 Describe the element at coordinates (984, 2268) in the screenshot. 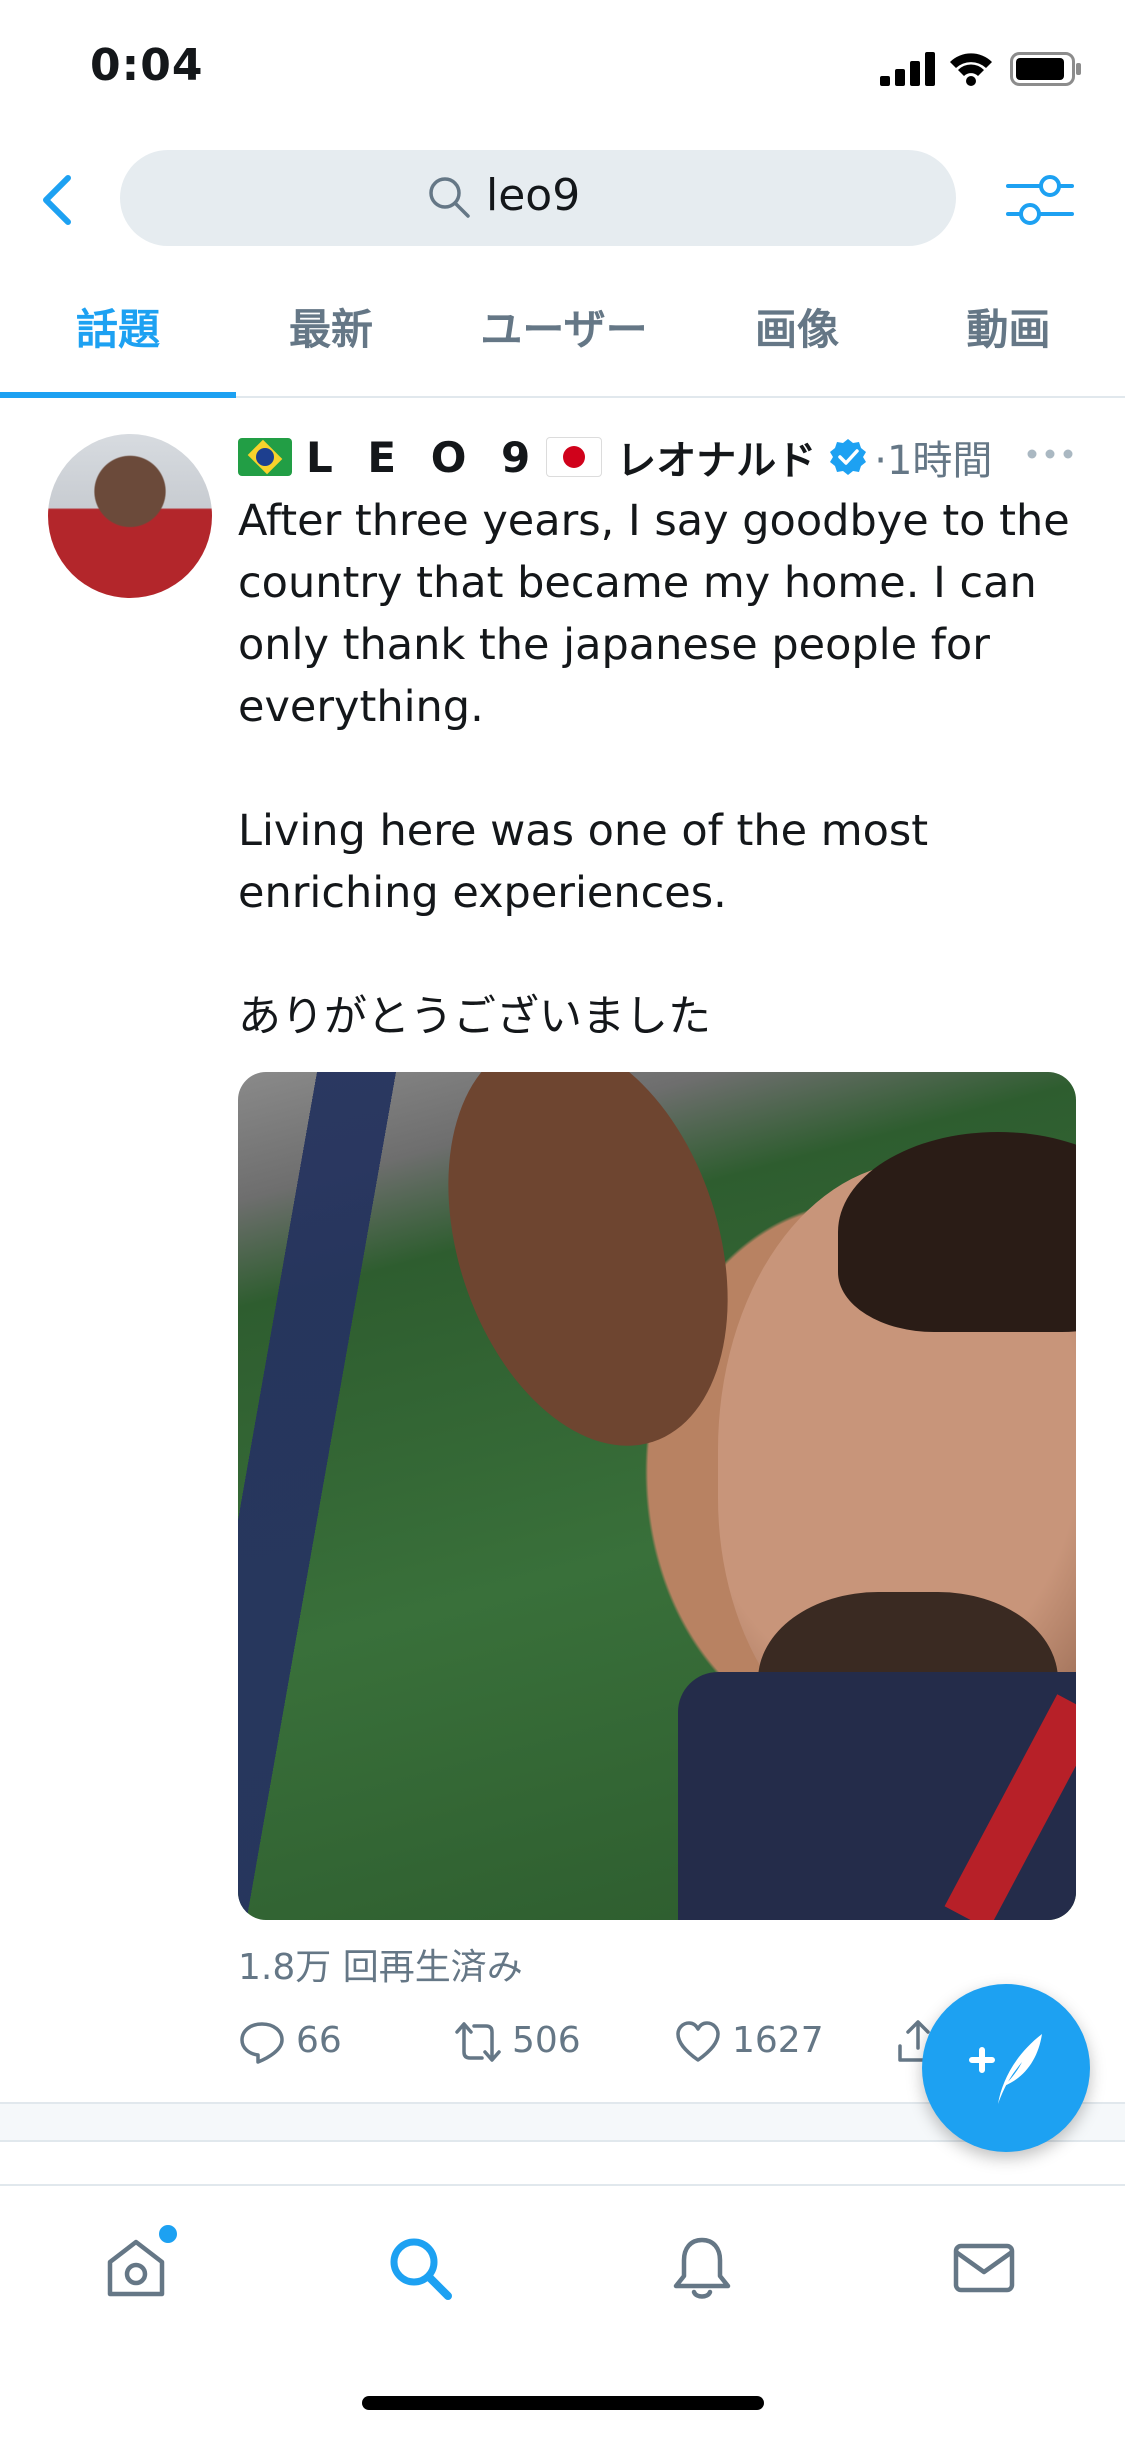

I see `messages-envelope-icon` at that location.